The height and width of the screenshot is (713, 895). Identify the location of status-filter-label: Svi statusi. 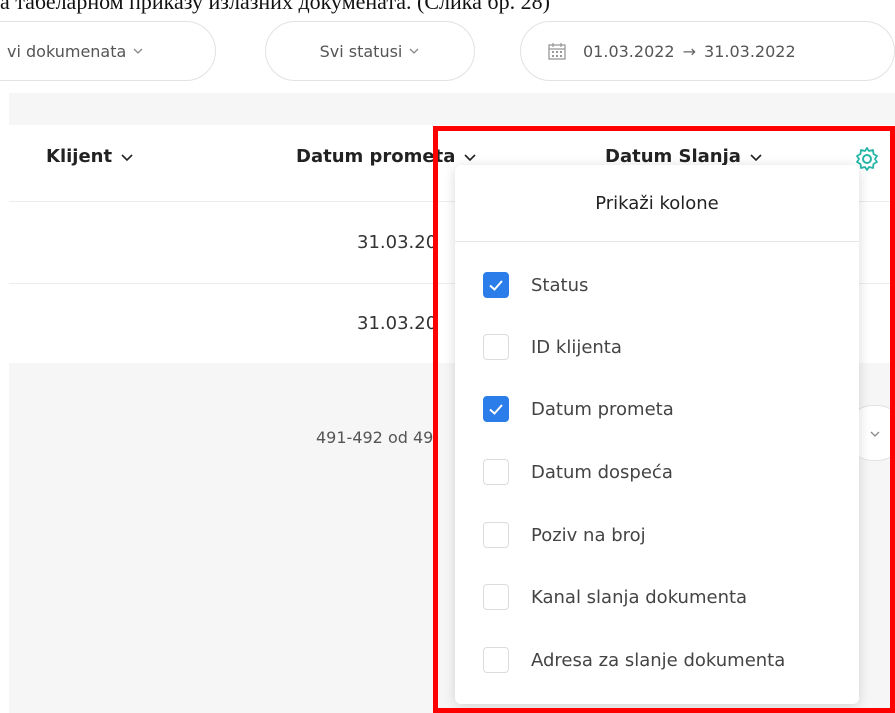
(361, 51).